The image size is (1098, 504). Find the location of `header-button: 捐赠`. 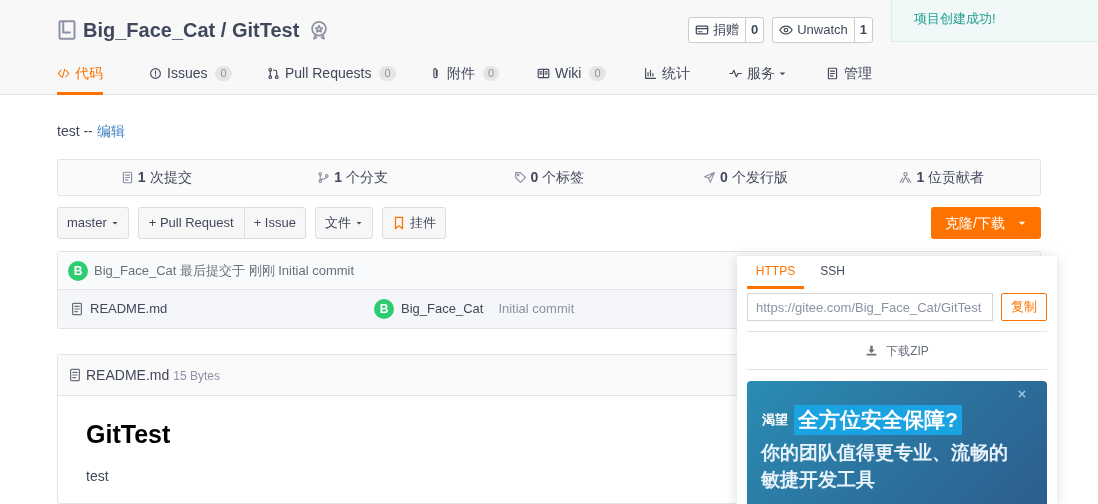

header-button: 捐赠 is located at coordinates (717, 30).